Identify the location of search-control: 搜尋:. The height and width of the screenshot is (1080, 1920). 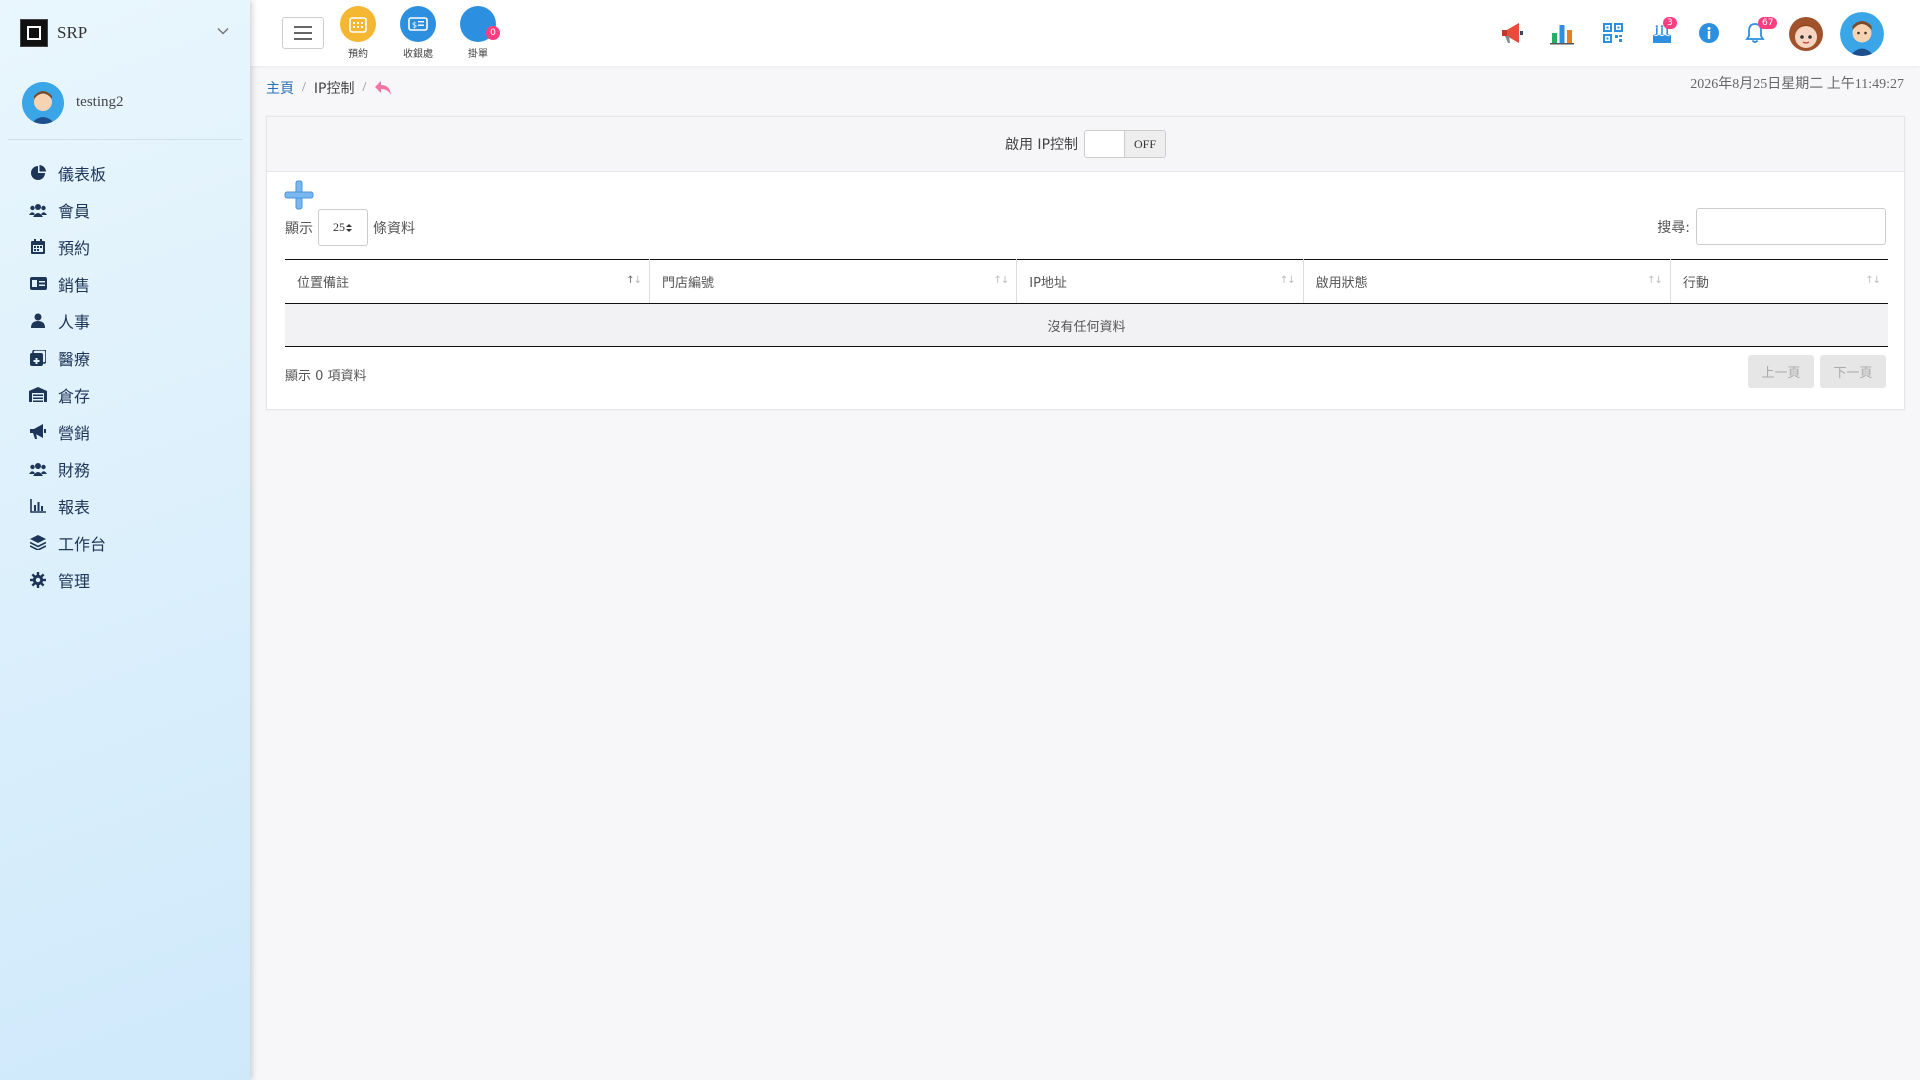
(1771, 226).